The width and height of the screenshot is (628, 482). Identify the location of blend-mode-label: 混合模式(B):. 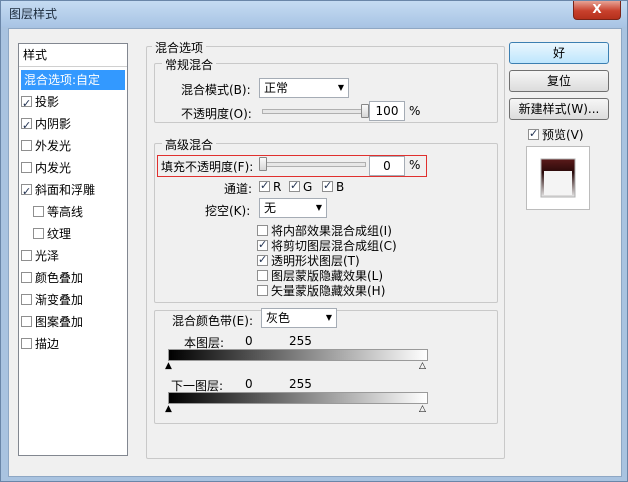
(216, 90).